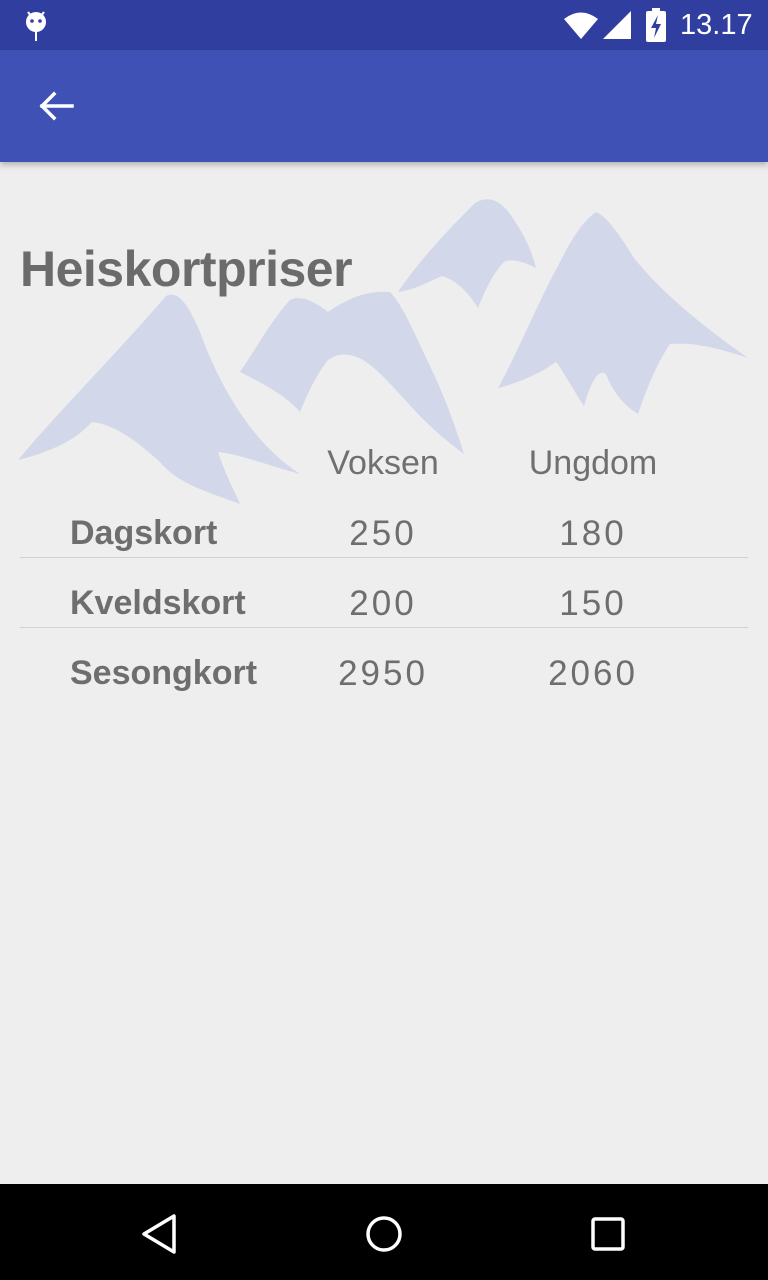 Image resolution: width=768 pixels, height=1280 pixels. I want to click on wifi-icon, so click(581, 25).